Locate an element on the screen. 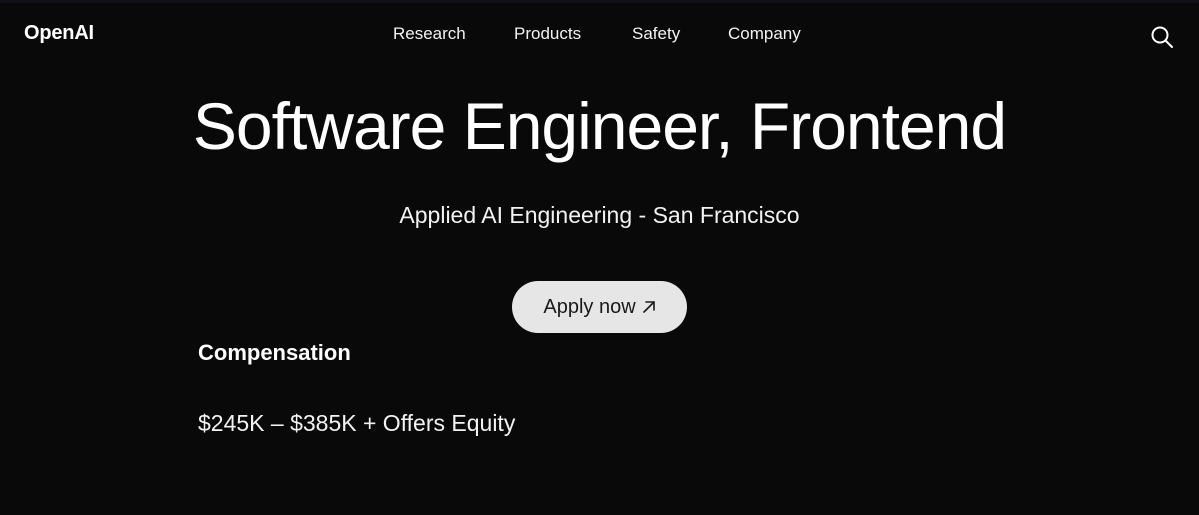 Image resolution: width=1199 pixels, height=515 pixels. compensation-value: $245K – $385K + Offers Equity is located at coordinates (357, 423).